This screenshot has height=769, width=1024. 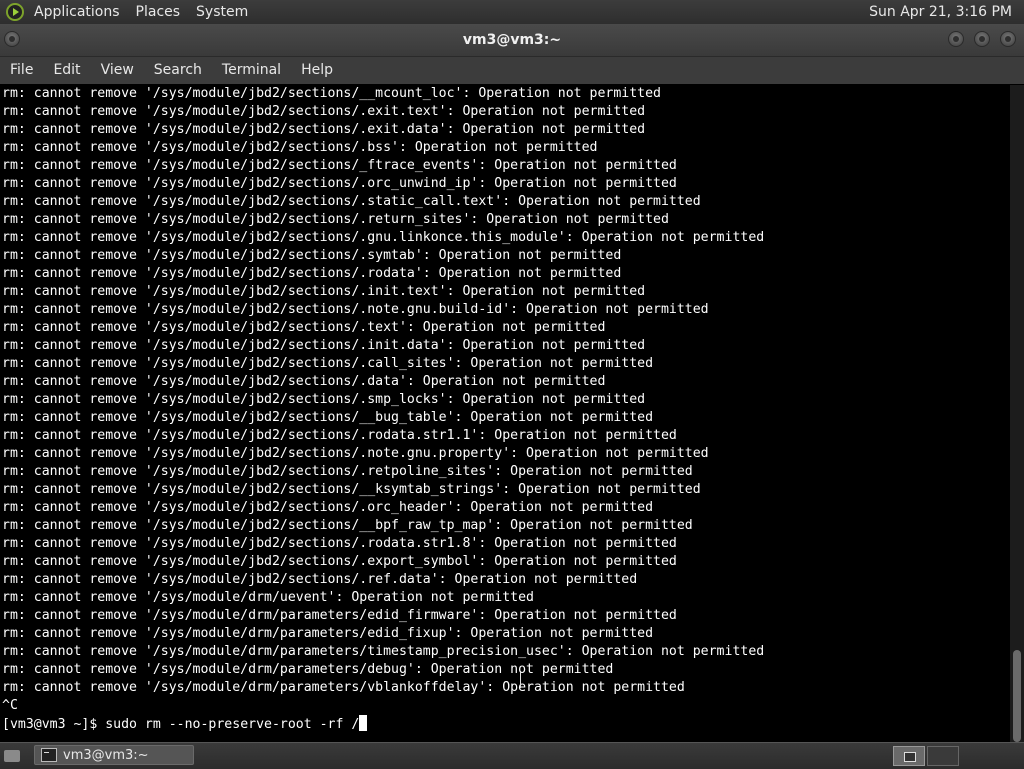 What do you see at coordinates (251, 70) in the screenshot?
I see `menu-terminal: Terminal` at bounding box center [251, 70].